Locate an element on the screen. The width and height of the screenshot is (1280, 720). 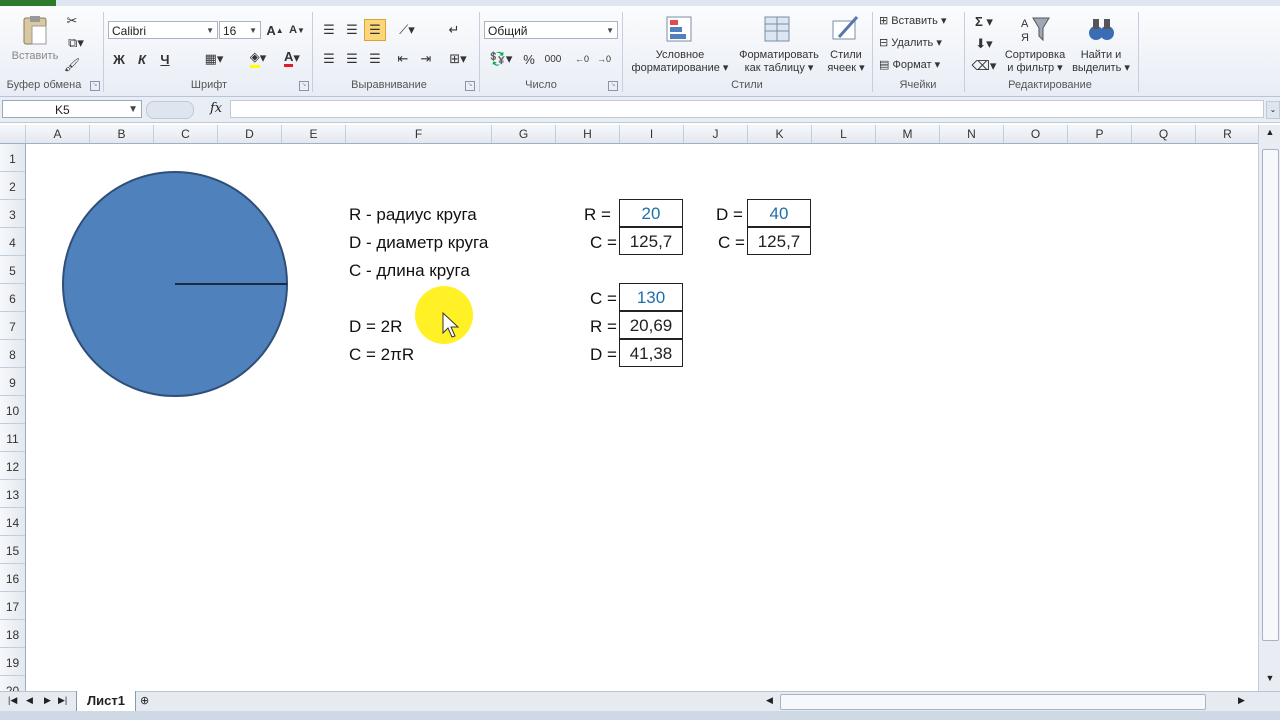
formula-bar-splitter is located at coordinates (170, 110).